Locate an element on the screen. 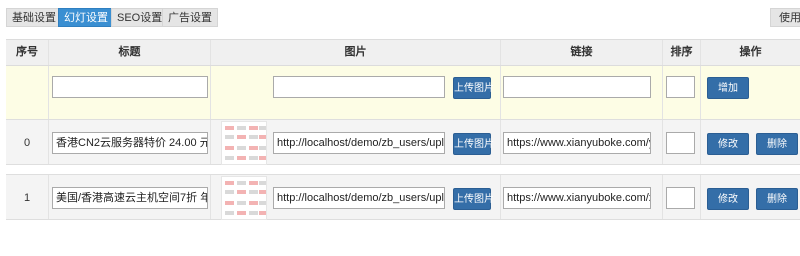 The height and width of the screenshot is (256, 800). tab-slideshow-settings: 幻灯设置 is located at coordinates (86, 17).